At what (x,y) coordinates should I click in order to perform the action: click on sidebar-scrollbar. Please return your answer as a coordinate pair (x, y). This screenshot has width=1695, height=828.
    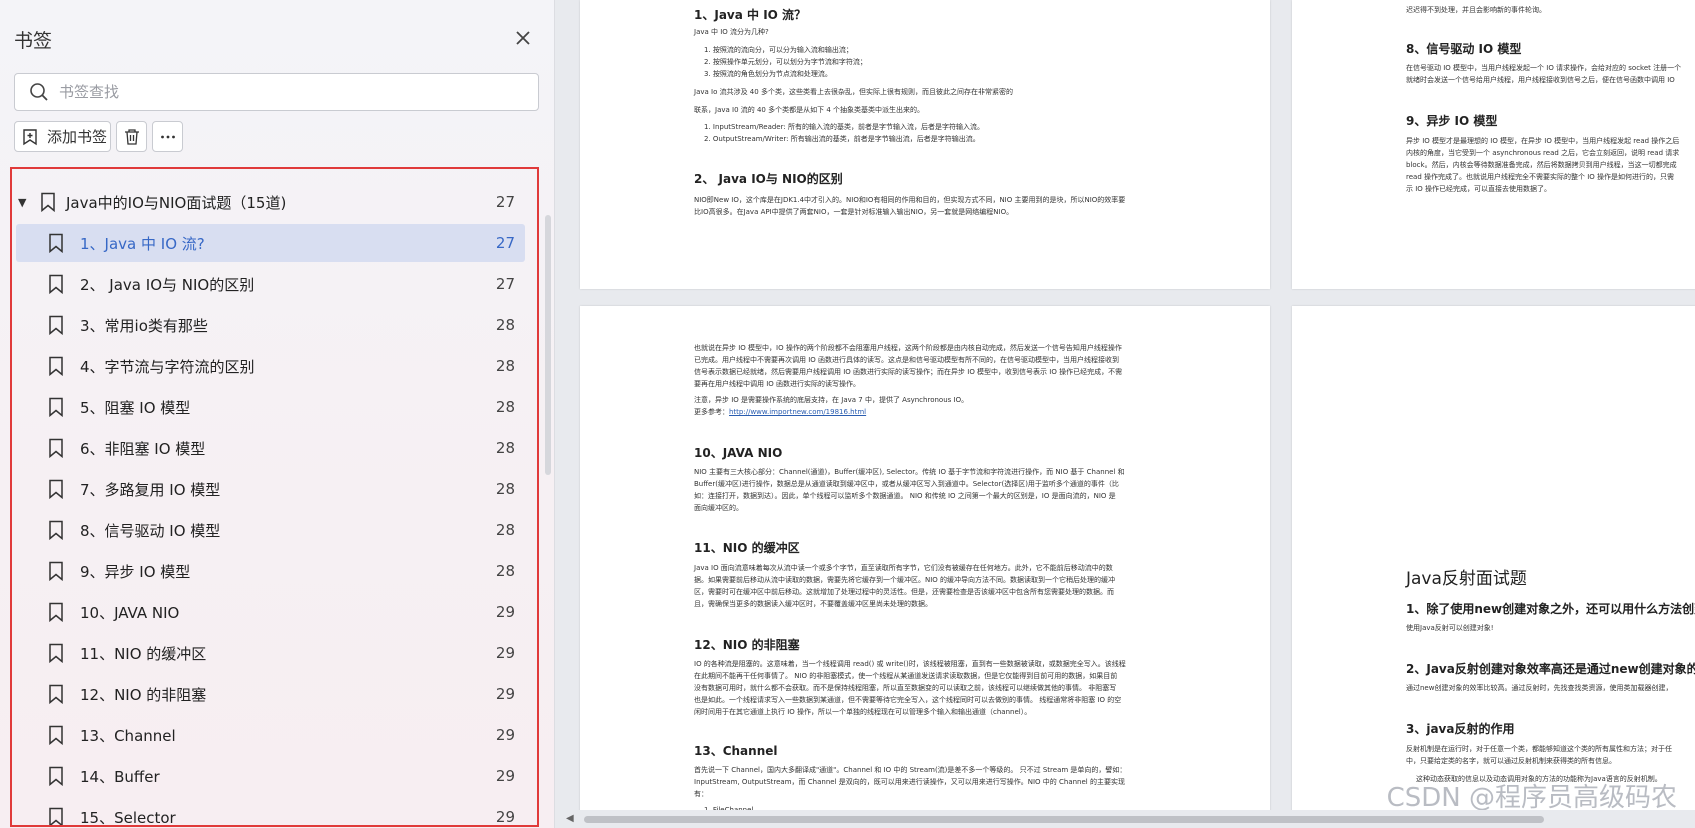
    Looking at the image, I should click on (548, 345).